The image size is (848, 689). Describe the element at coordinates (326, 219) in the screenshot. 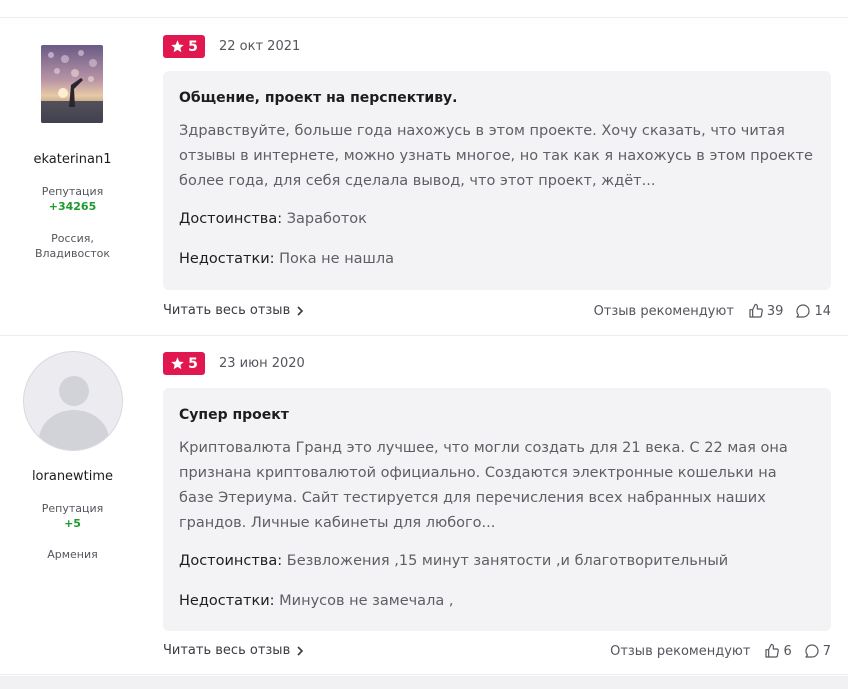

I see `pros-value: Заработок` at that location.